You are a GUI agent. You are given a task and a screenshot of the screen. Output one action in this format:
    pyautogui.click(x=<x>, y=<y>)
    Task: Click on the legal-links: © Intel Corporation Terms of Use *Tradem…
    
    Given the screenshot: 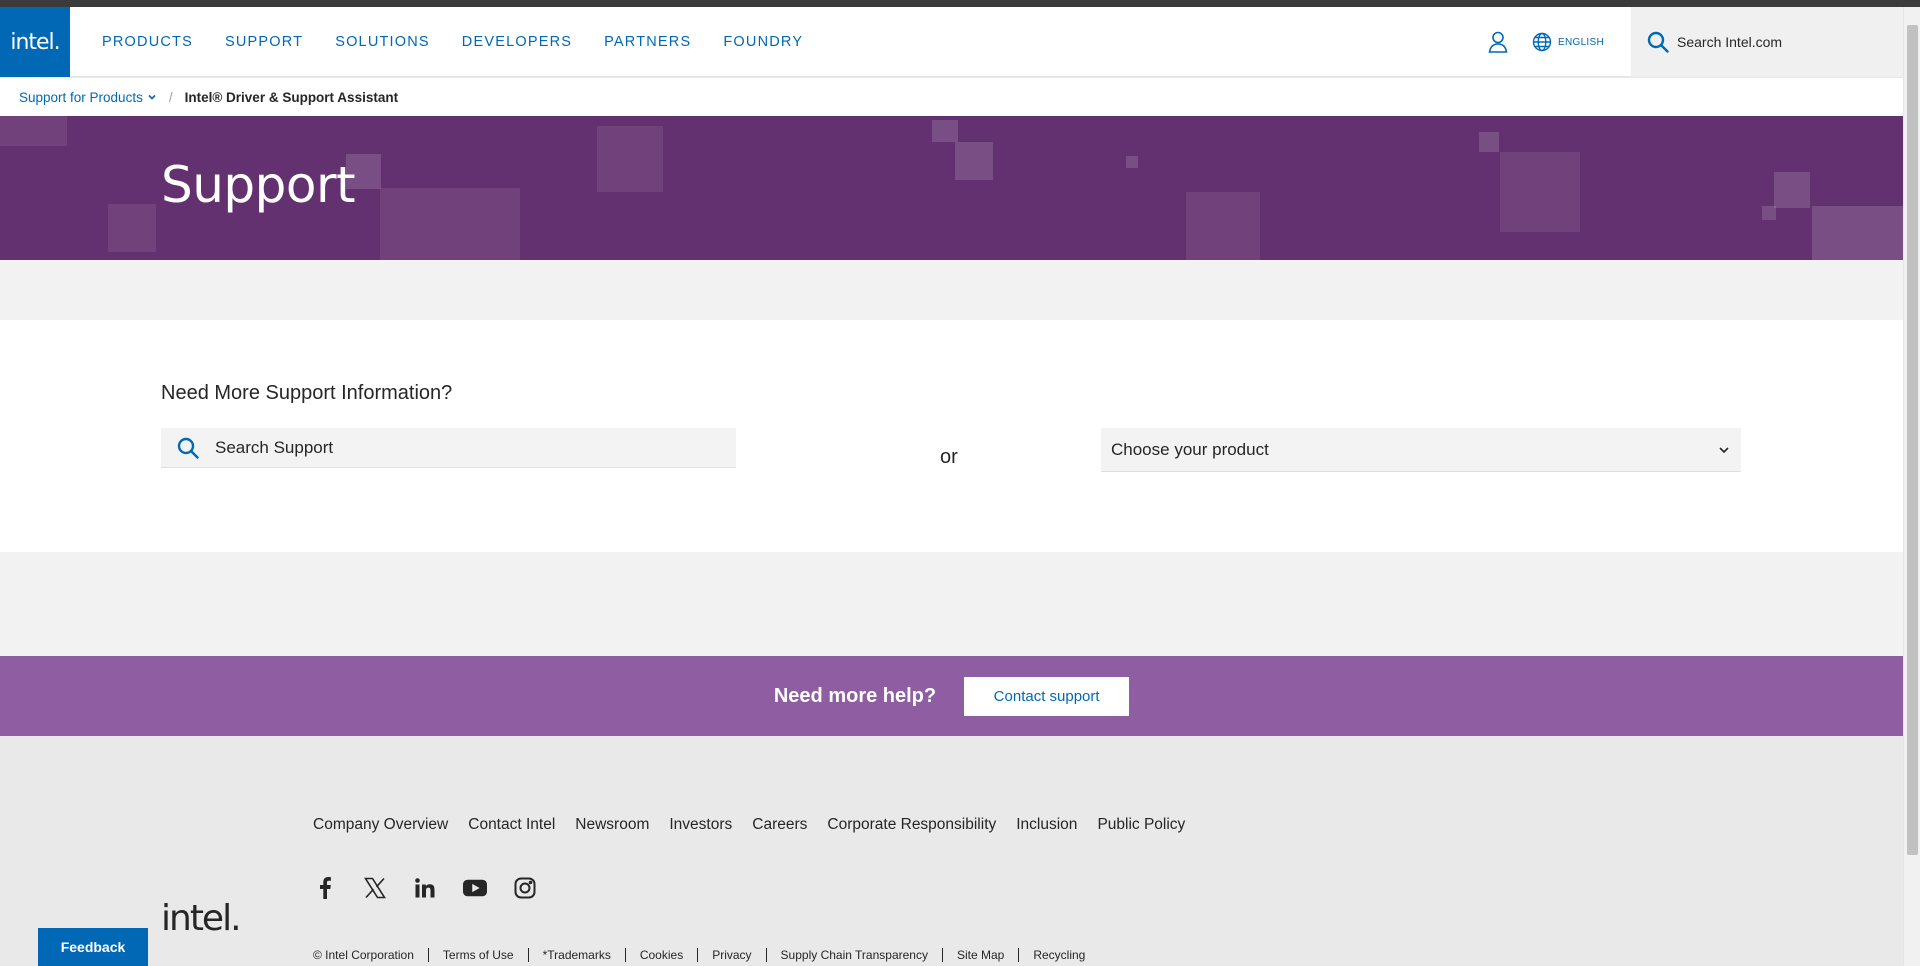 What is the action you would take?
    pyautogui.click(x=706, y=955)
    